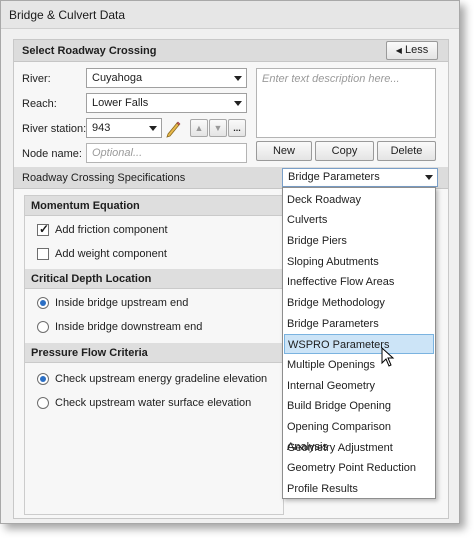 The height and width of the screenshot is (538, 474). Describe the element at coordinates (416, 50) in the screenshot. I see `less-button-label: Less` at that location.